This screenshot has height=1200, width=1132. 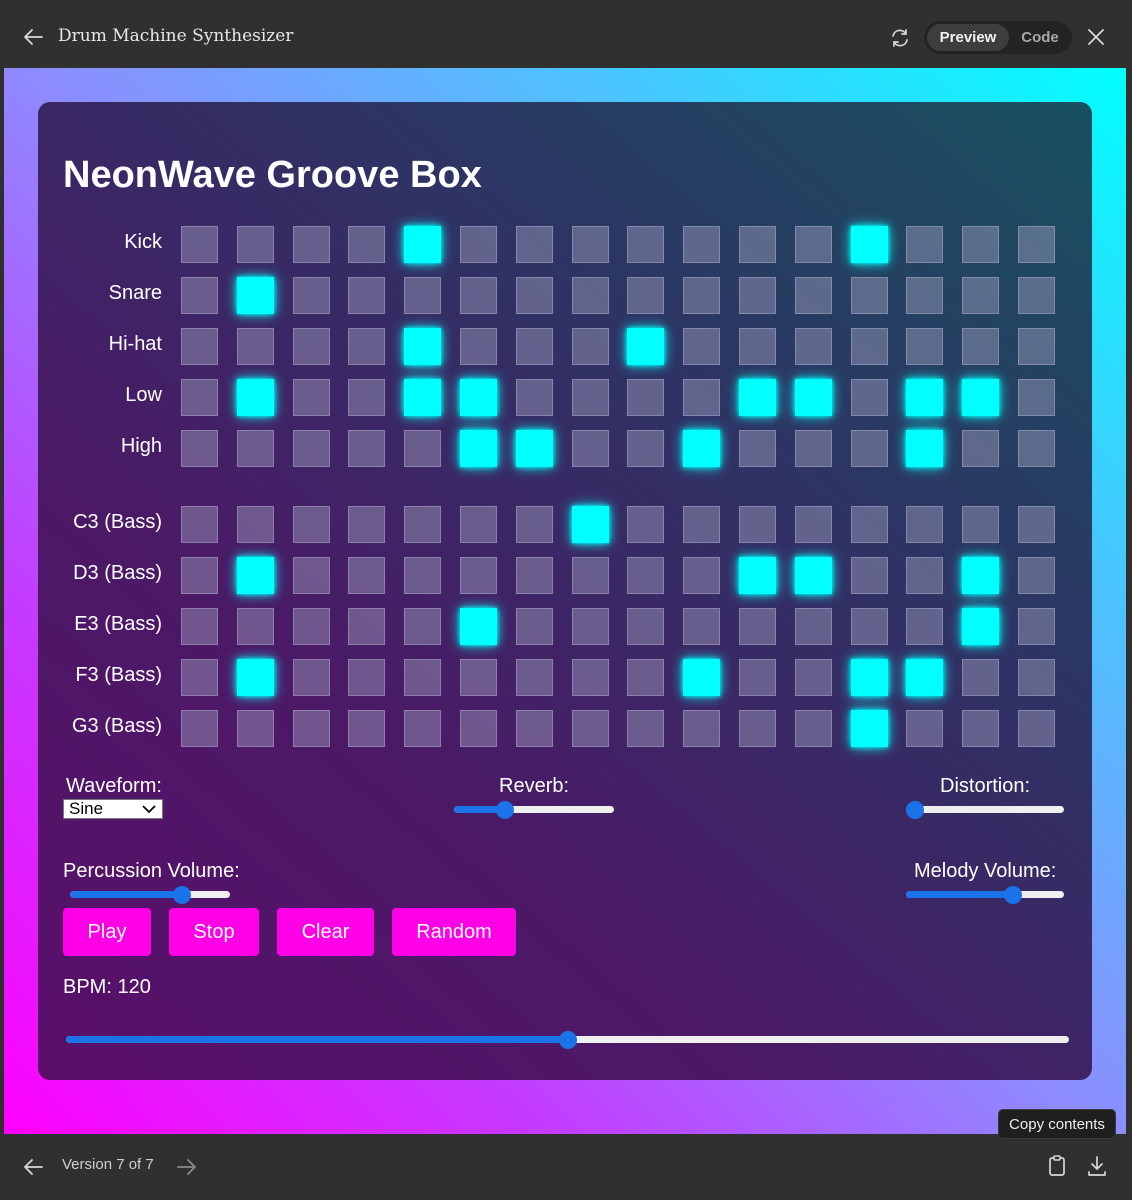 I want to click on bpm-slider, so click(x=567, y=1040).